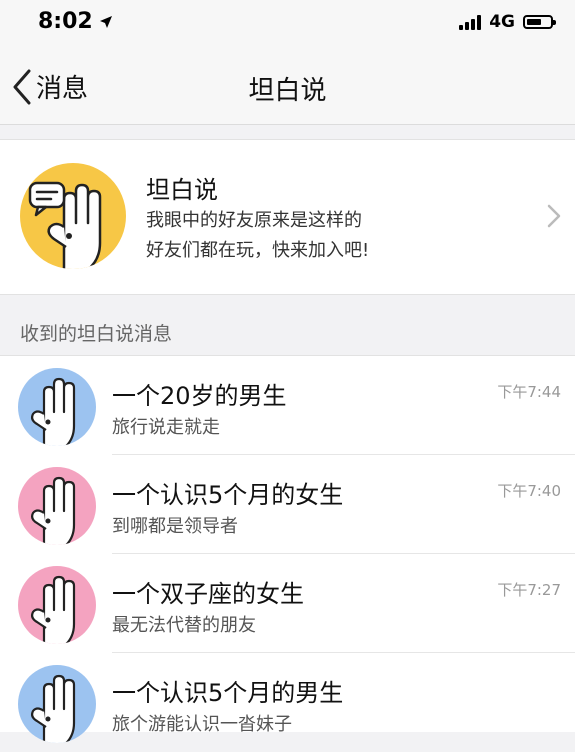  I want to click on promo-logo, so click(73, 216).